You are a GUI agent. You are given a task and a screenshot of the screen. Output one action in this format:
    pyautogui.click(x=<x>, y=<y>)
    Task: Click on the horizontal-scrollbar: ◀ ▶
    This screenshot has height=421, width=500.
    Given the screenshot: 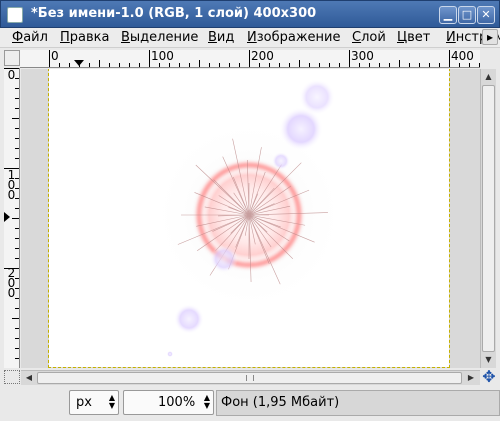 What is the action you would take?
    pyautogui.click(x=250, y=377)
    